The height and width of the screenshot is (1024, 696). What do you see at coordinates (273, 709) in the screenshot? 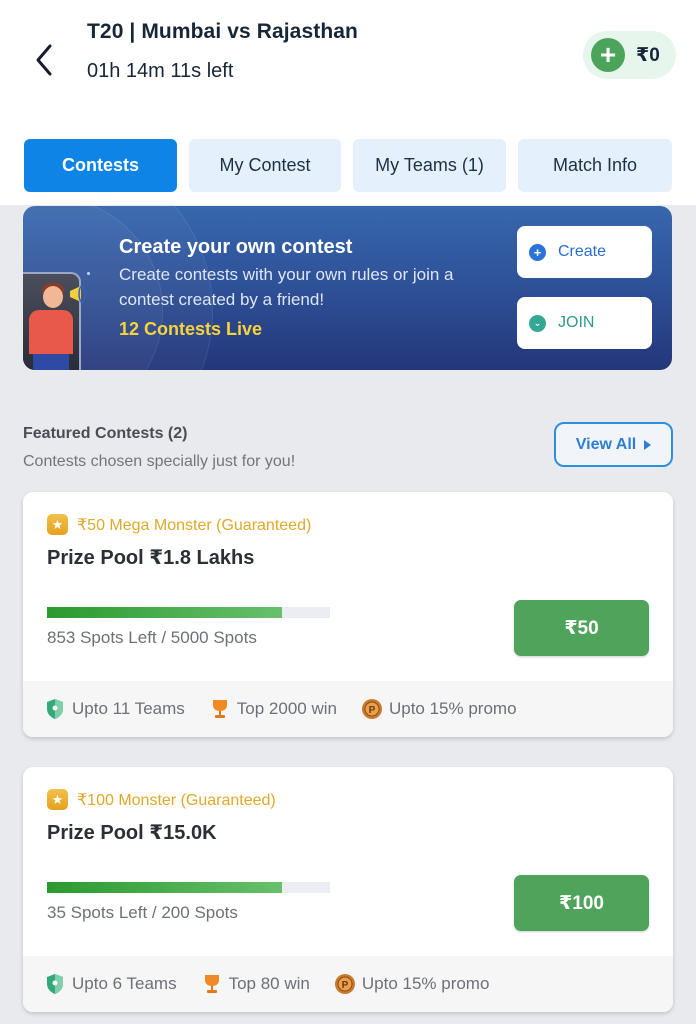
I see `feature-winners: Top 2000 win` at bounding box center [273, 709].